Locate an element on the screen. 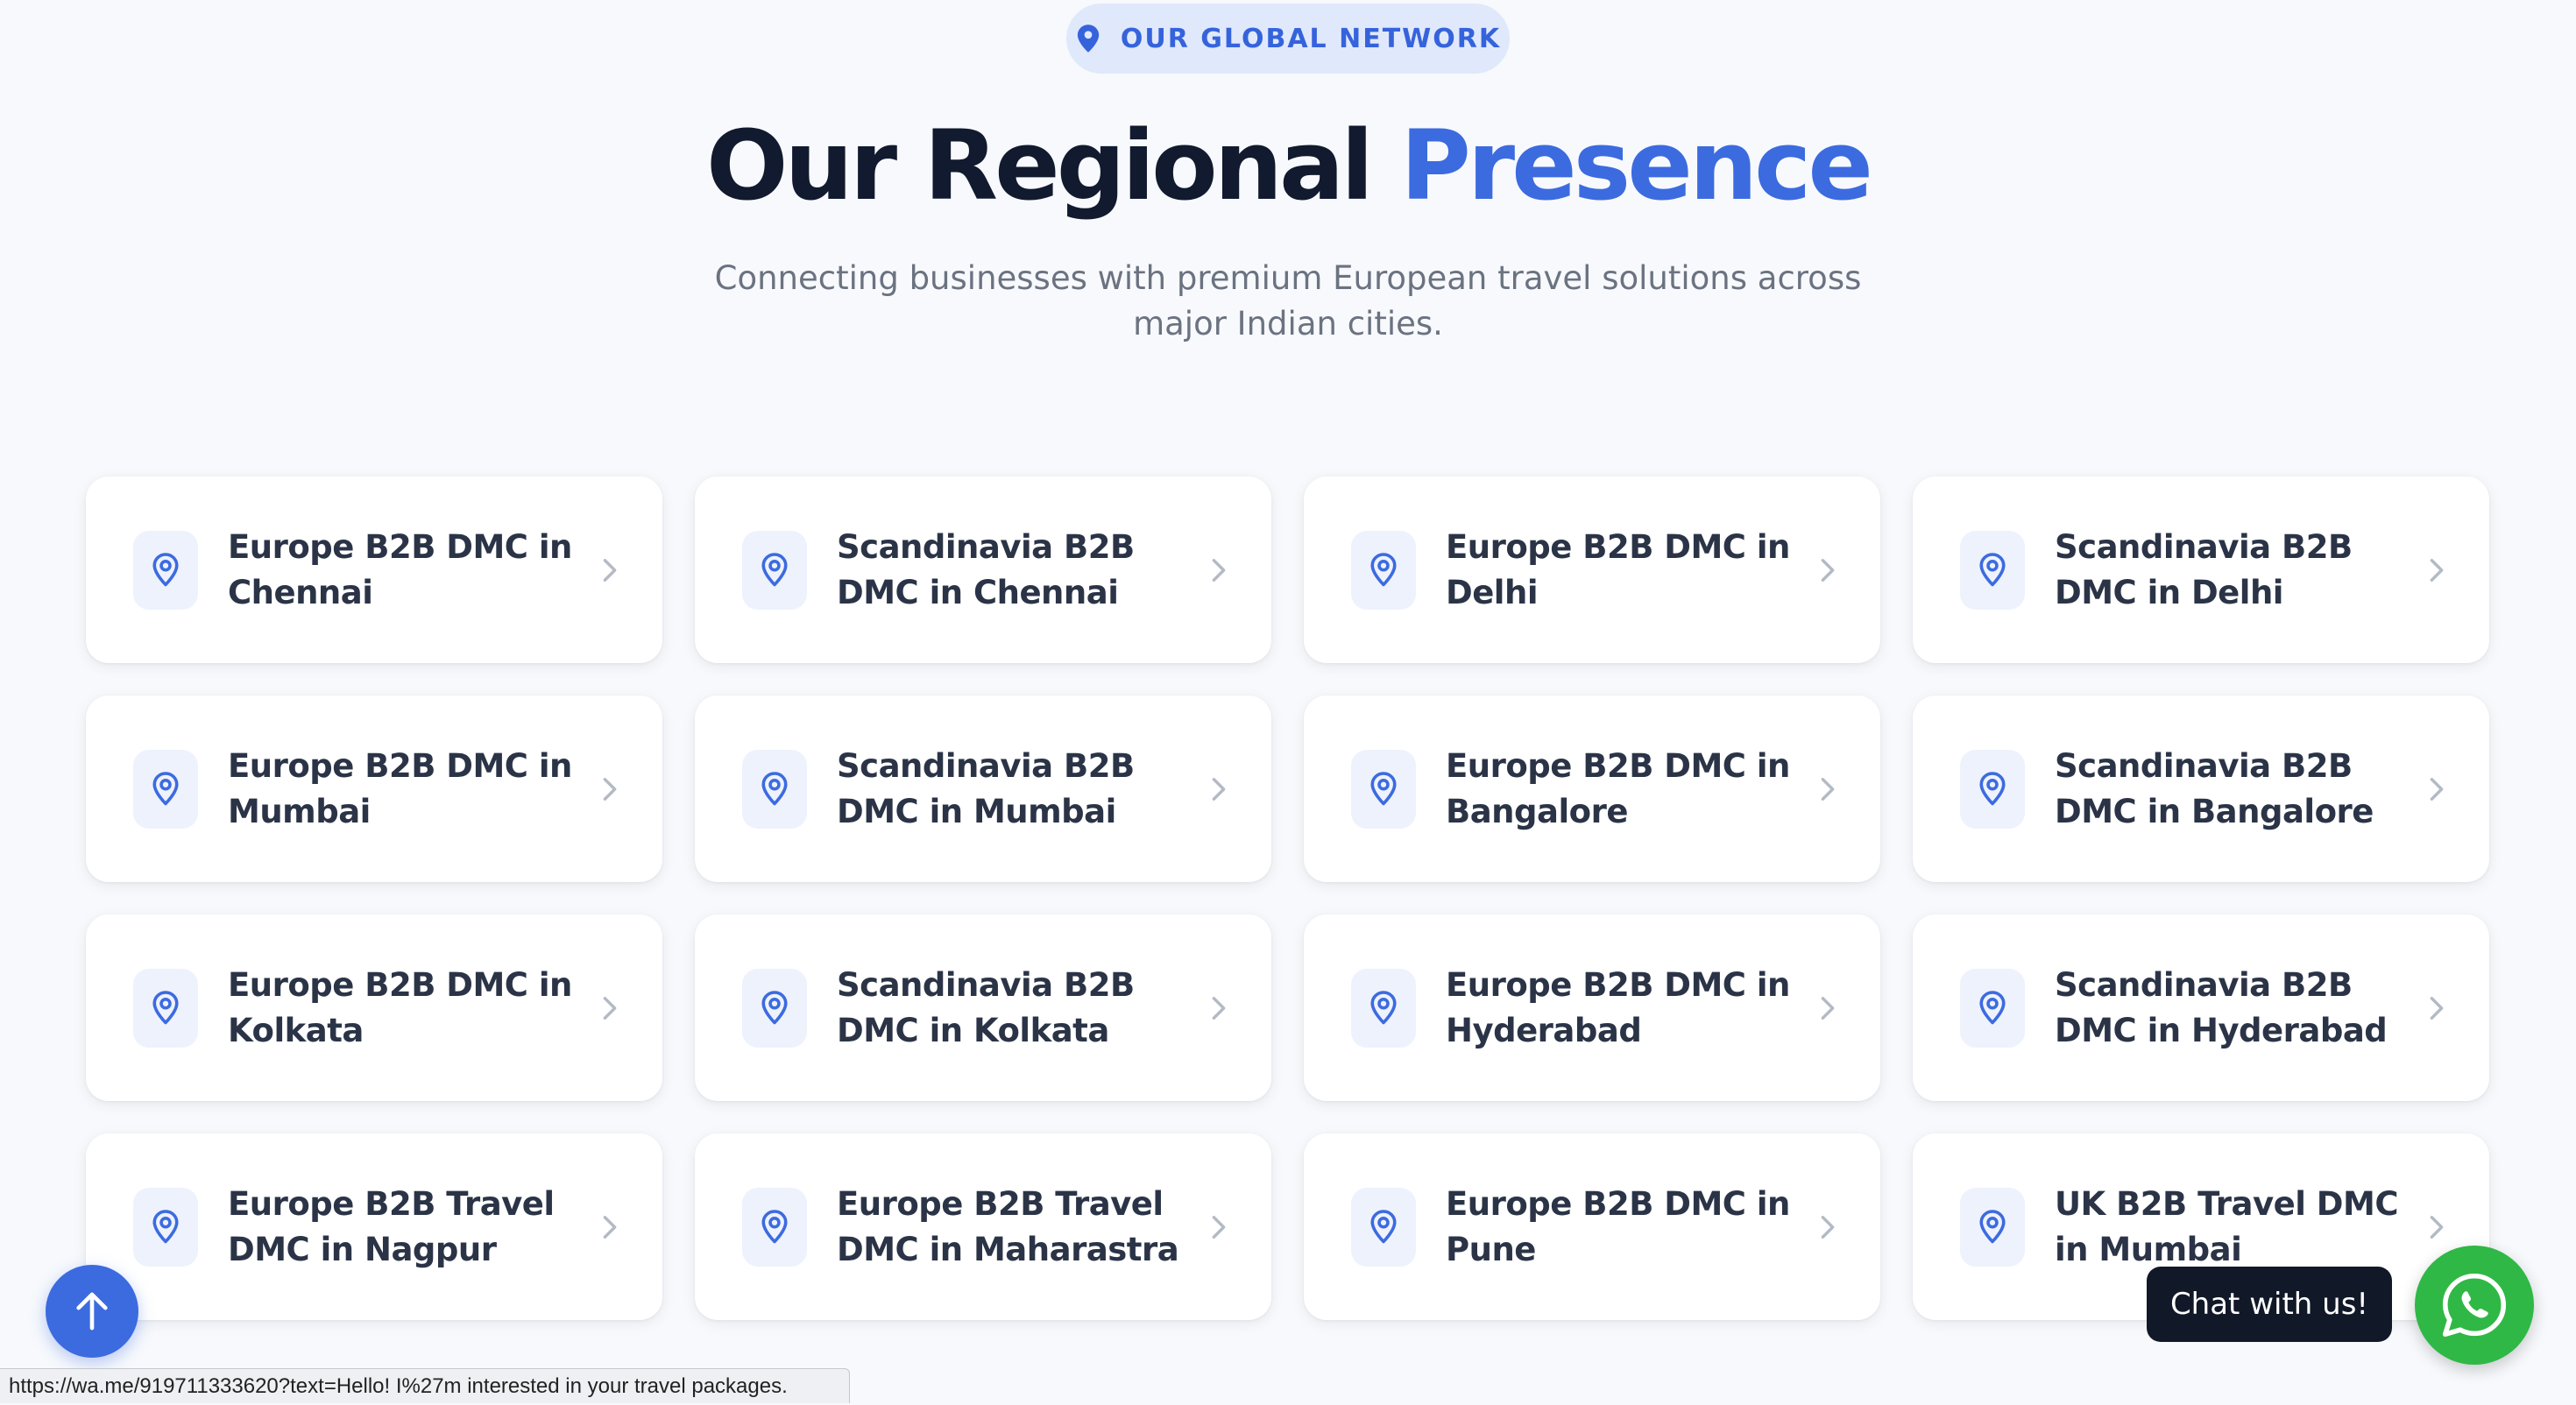 Image resolution: width=2576 pixels, height=1405 pixels. location-card: Europe B2B Travel DMC in Nagpur is located at coordinates (374, 1226).